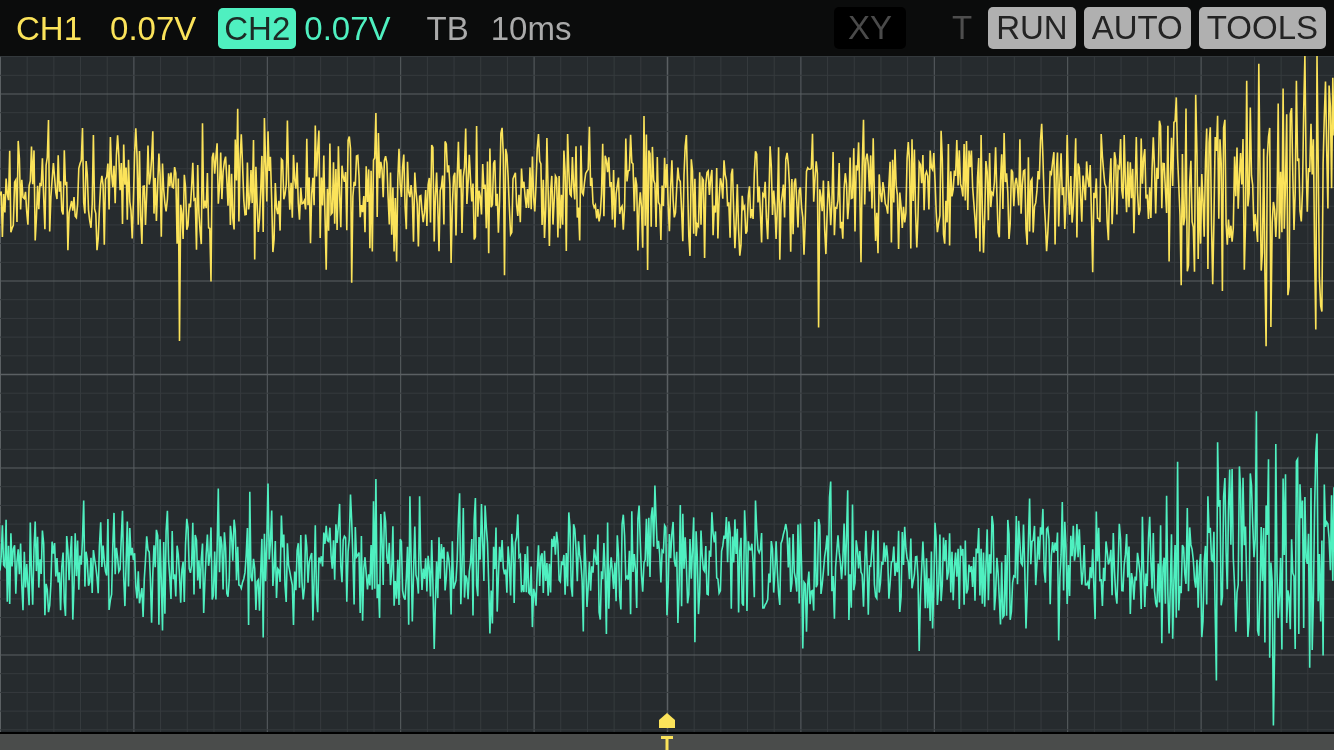 Image resolution: width=1334 pixels, height=750 pixels. What do you see at coordinates (49, 28) in the screenshot?
I see `channel-label: CH1` at bounding box center [49, 28].